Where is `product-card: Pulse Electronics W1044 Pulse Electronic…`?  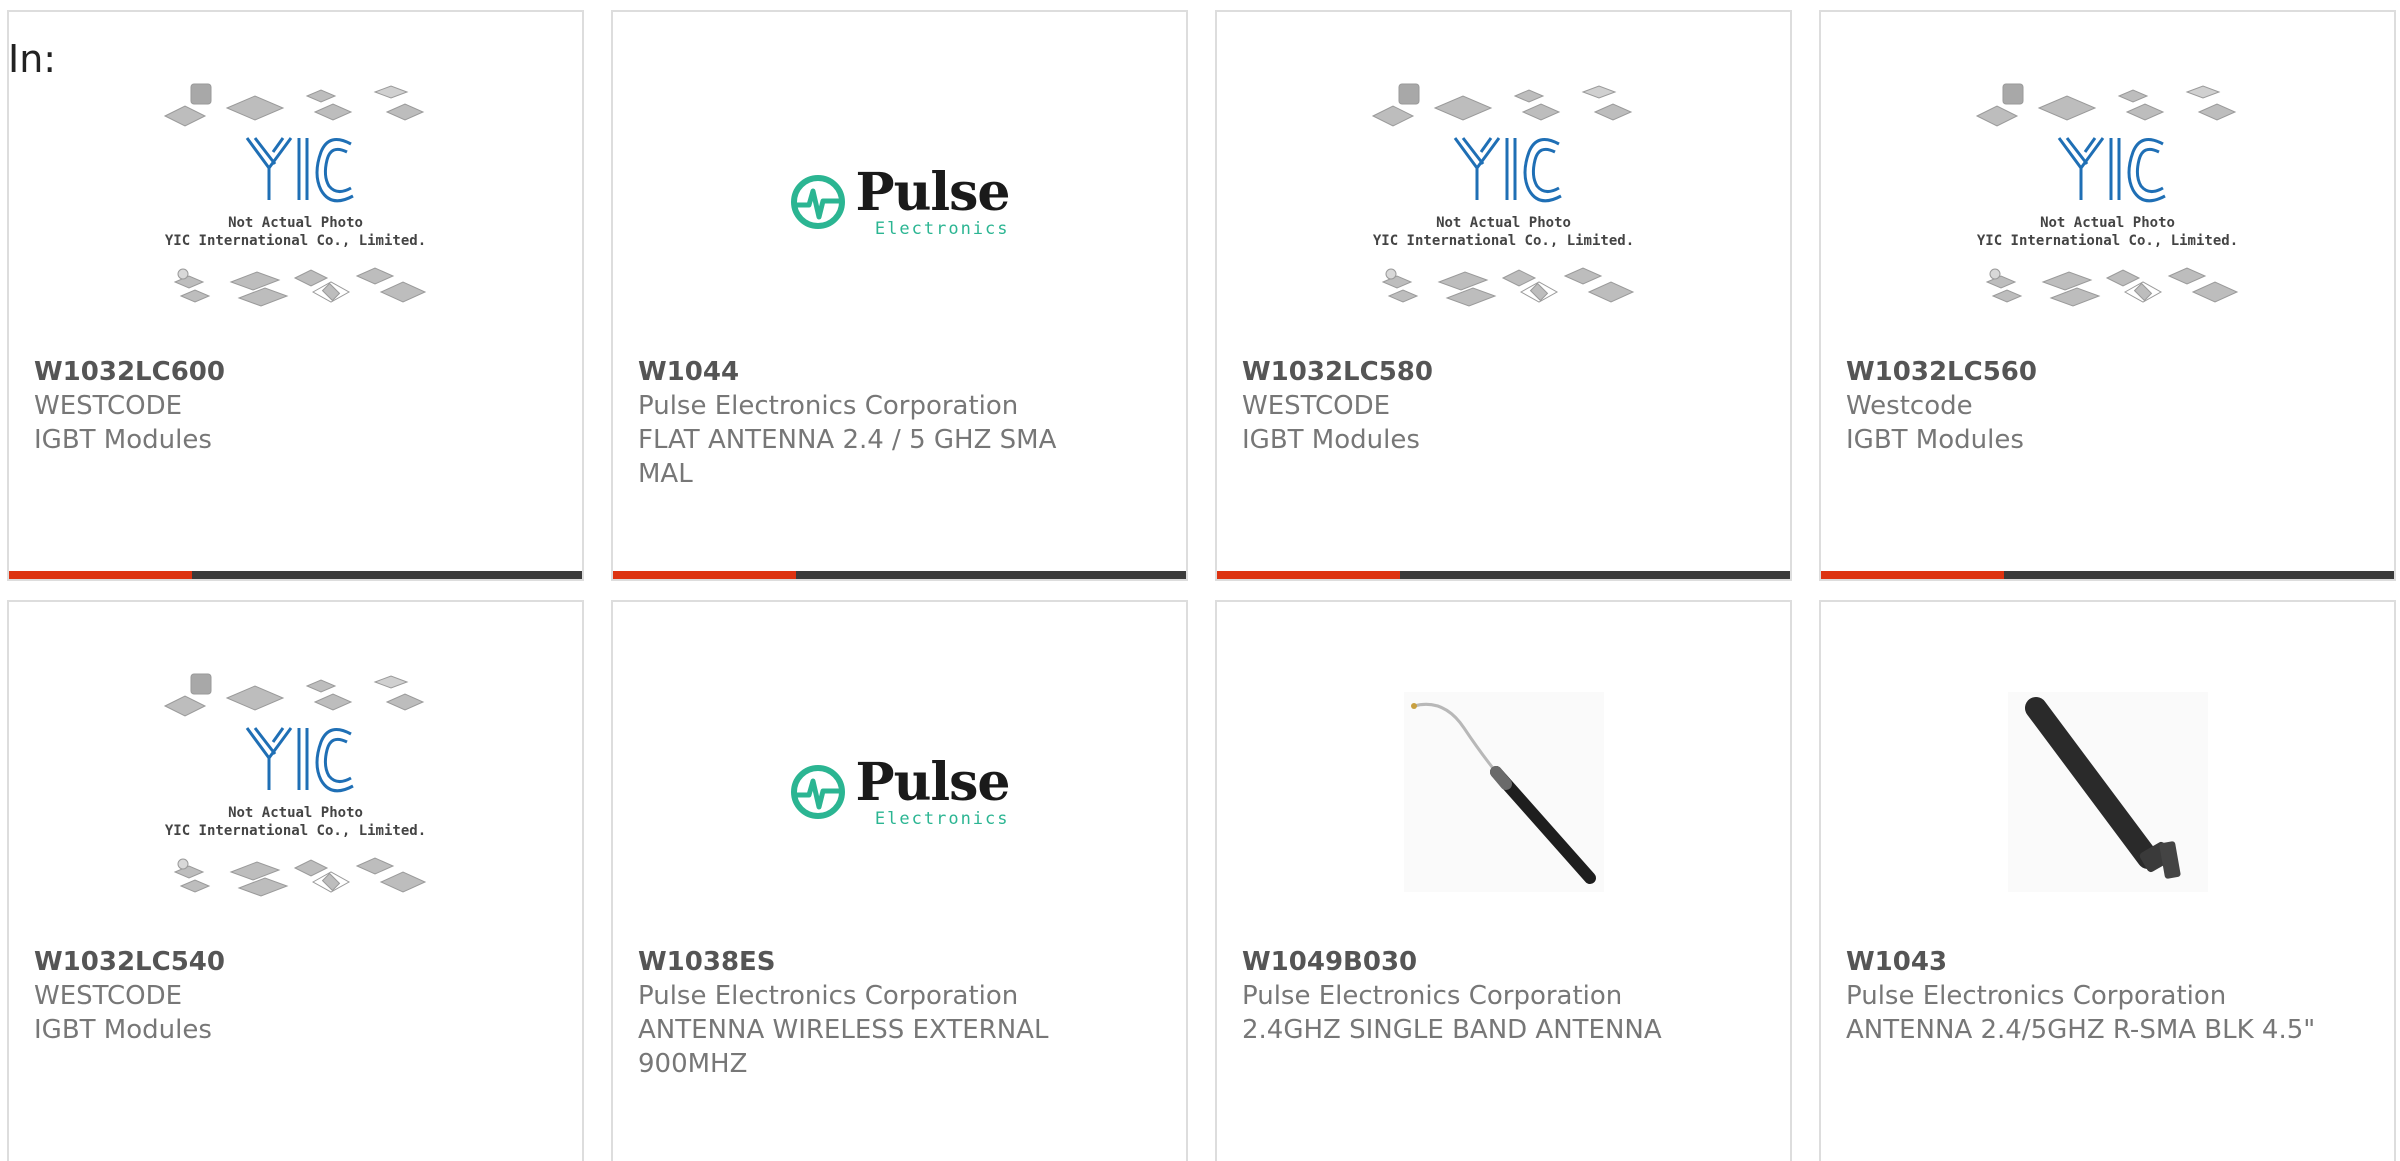 product-card: Pulse Electronics W1044 Pulse Electronic… is located at coordinates (899, 295).